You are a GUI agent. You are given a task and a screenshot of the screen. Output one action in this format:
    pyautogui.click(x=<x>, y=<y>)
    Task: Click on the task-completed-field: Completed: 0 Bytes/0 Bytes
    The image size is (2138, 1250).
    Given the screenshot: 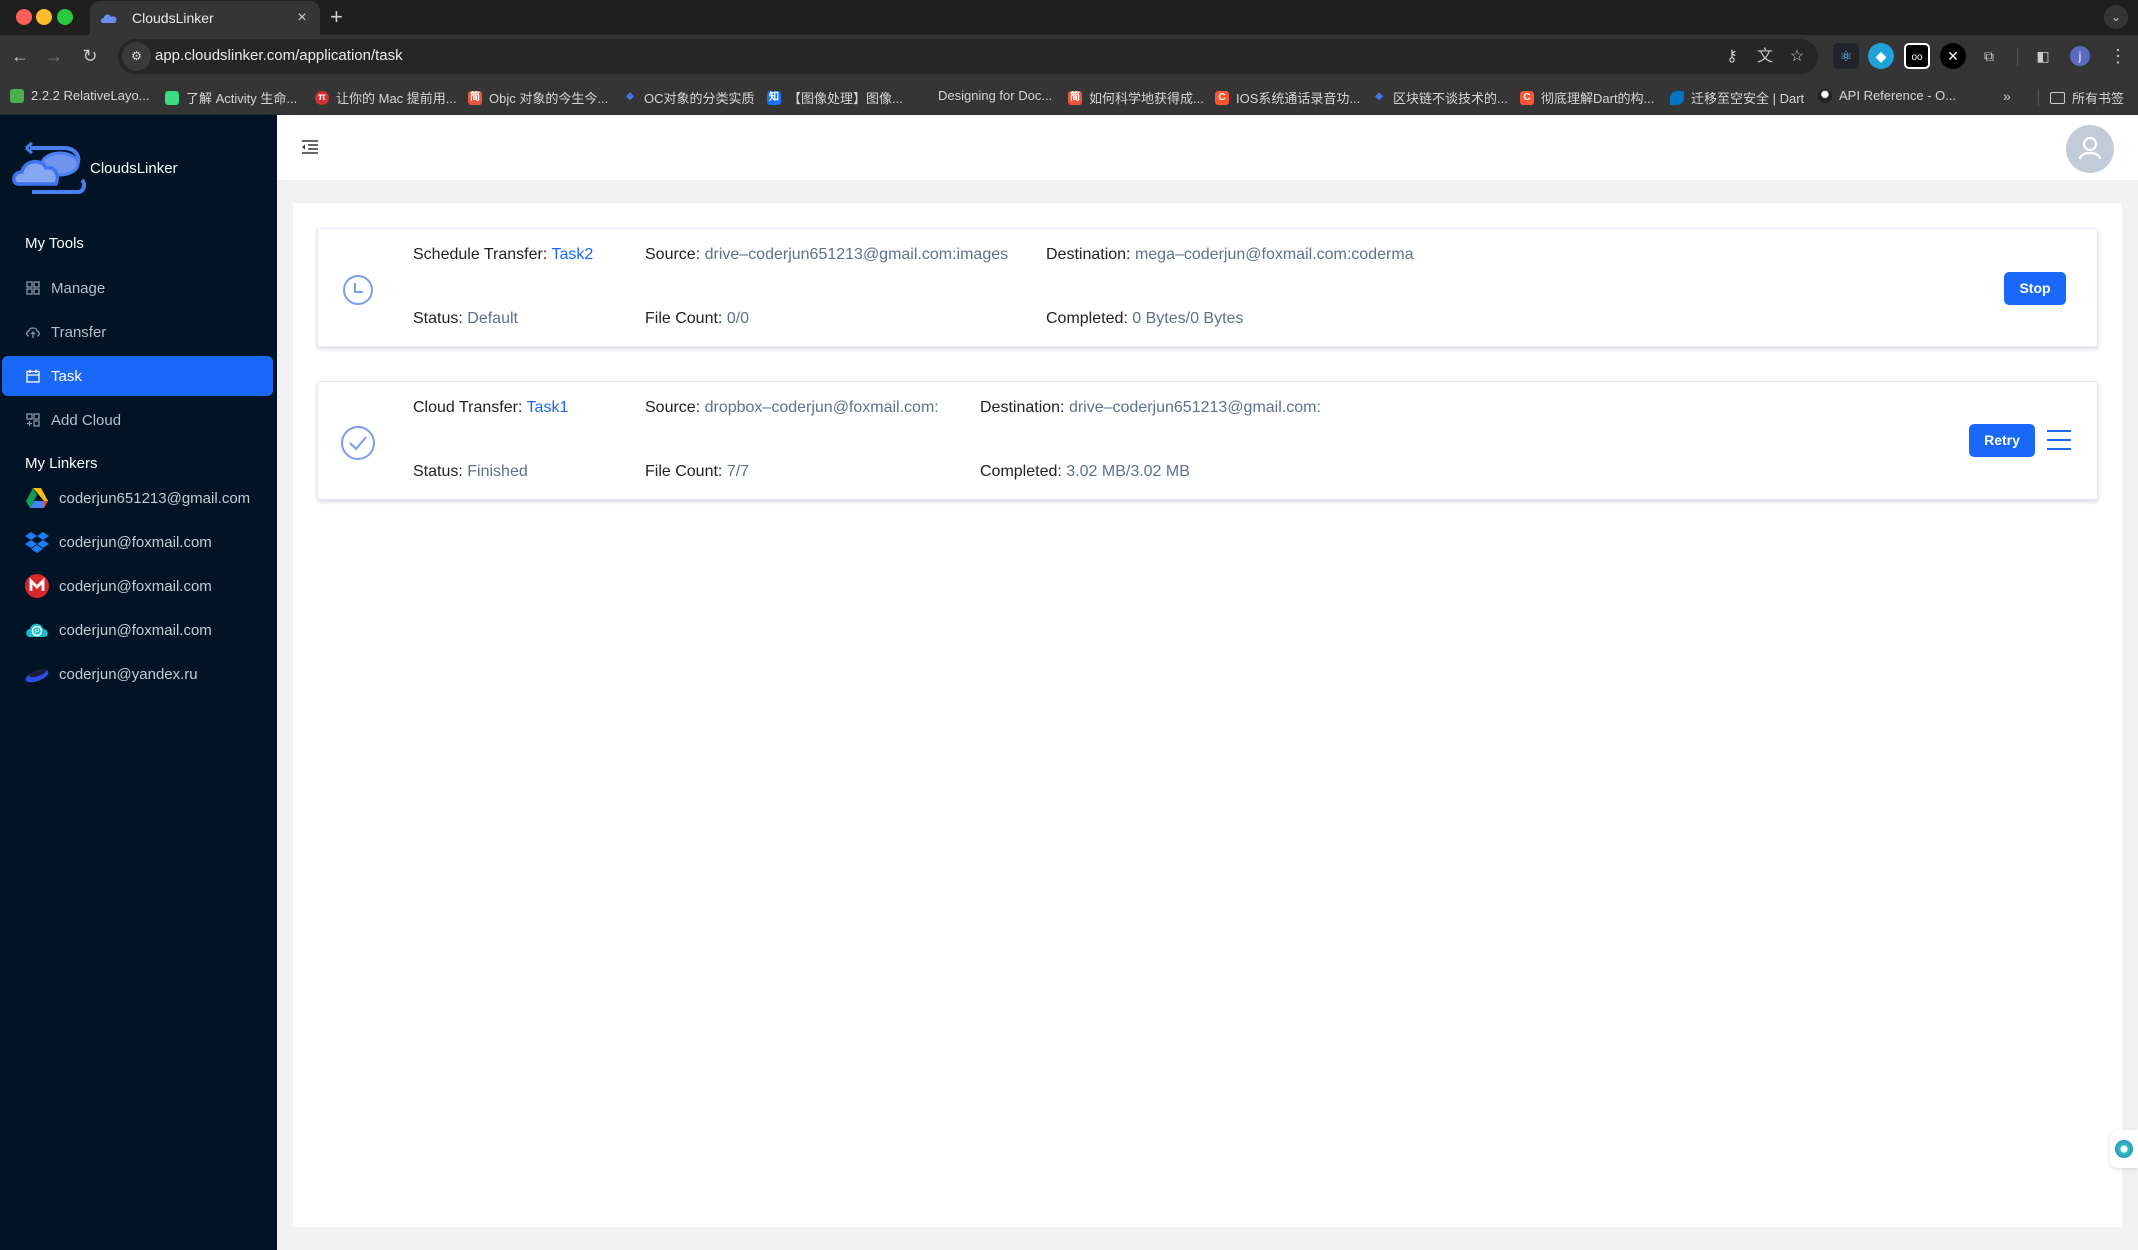 What is the action you would take?
    pyautogui.click(x=1144, y=319)
    